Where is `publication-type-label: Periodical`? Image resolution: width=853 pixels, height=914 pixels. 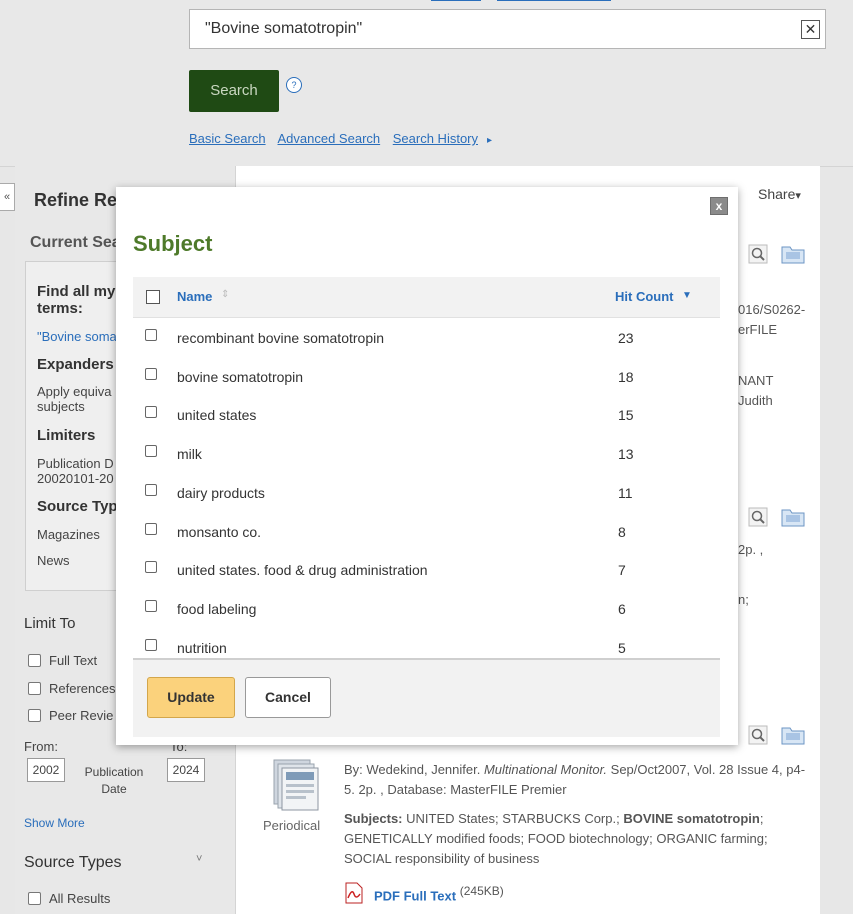
publication-type-label: Periodical is located at coordinates (292, 825).